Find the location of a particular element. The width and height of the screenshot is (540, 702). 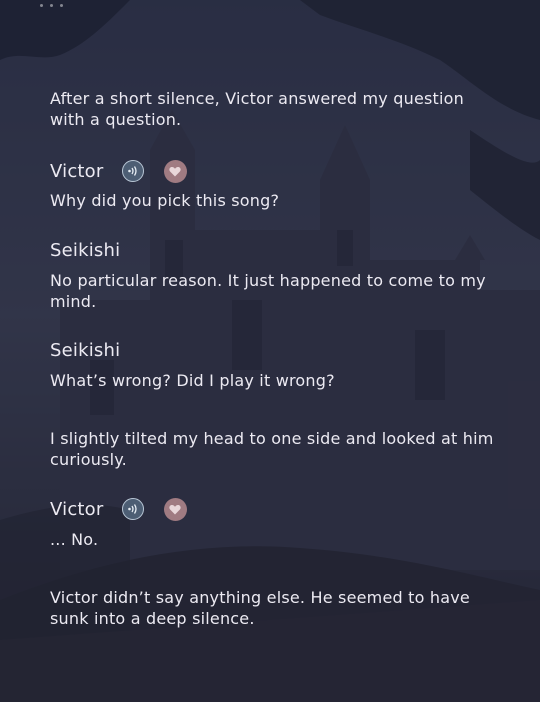

menu-dots-icon is located at coordinates (51, 5).